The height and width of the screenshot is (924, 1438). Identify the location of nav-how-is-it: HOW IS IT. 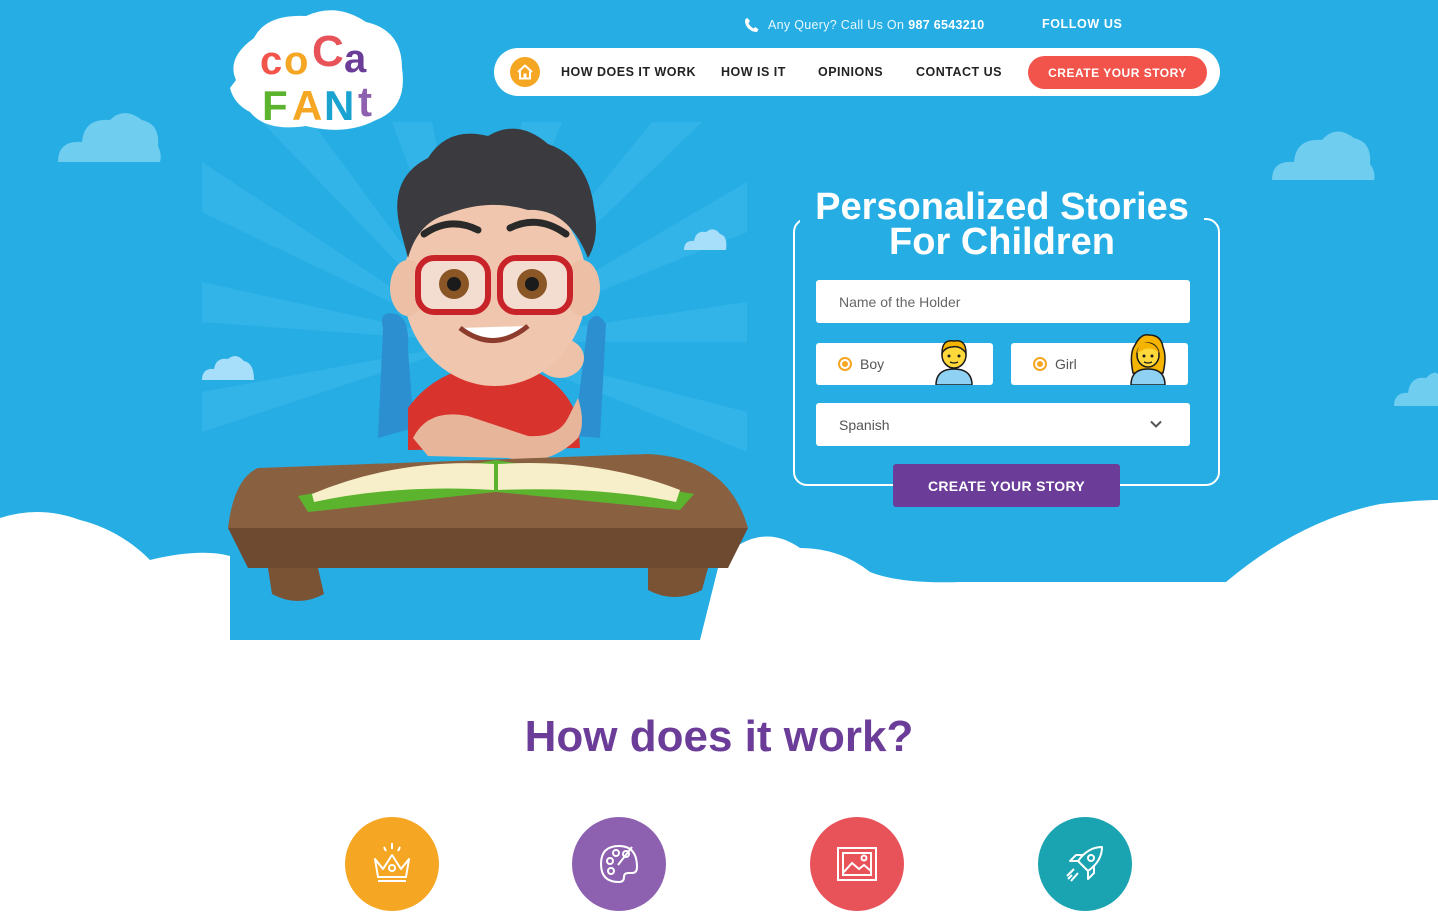
(753, 72).